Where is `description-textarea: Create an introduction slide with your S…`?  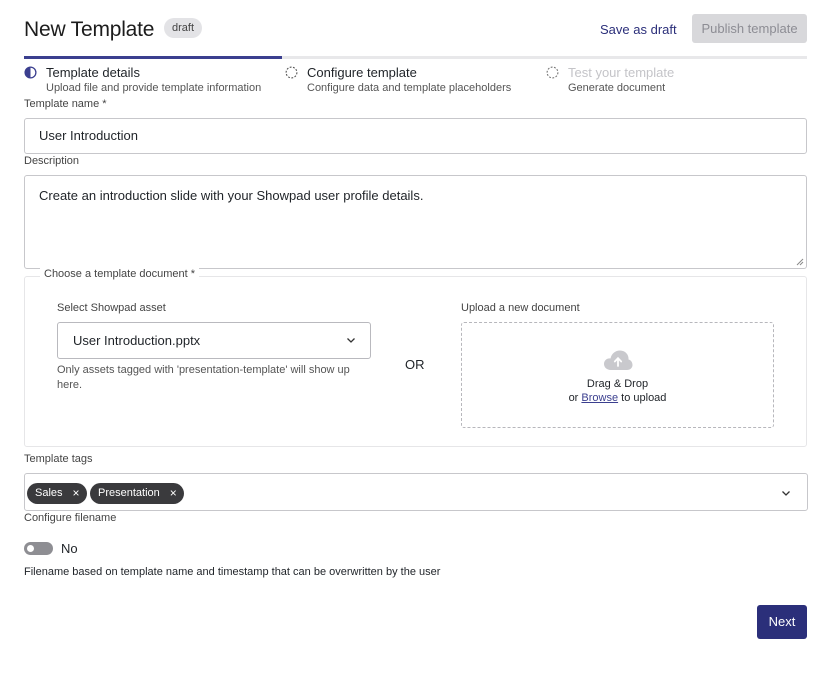 description-textarea: Create an introduction slide with your S… is located at coordinates (415, 222).